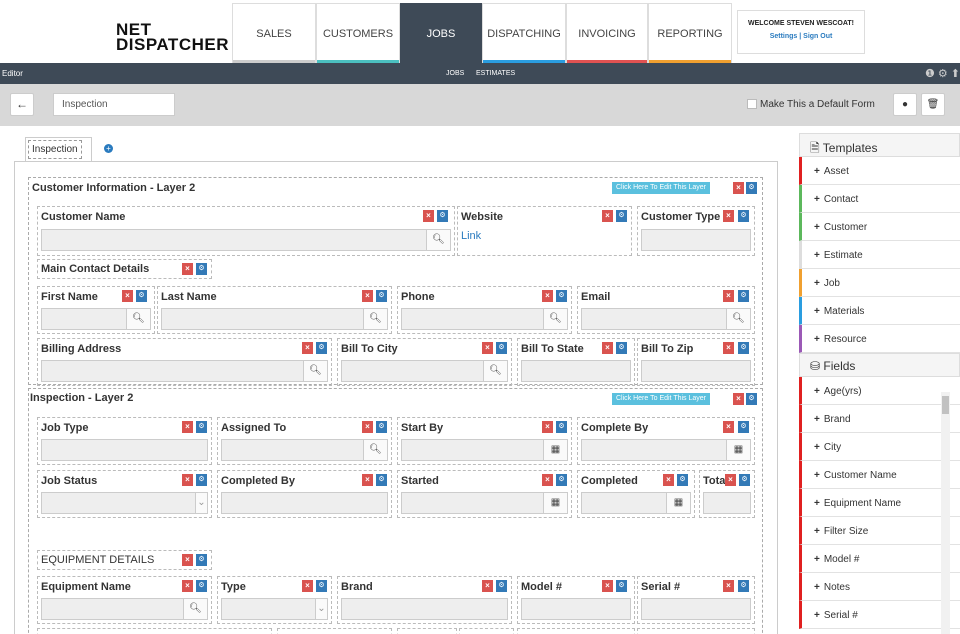 This screenshot has height=634, width=960. I want to click on start-by-input: ▦, so click(484, 450).